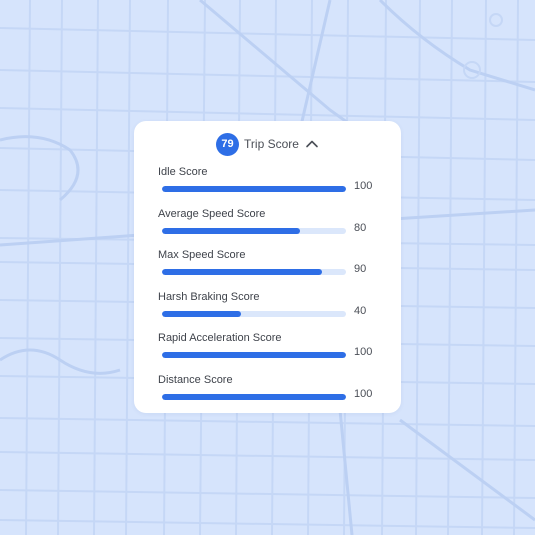 The height and width of the screenshot is (535, 535). Describe the element at coordinates (360, 269) in the screenshot. I see `score-value: 90` at that location.